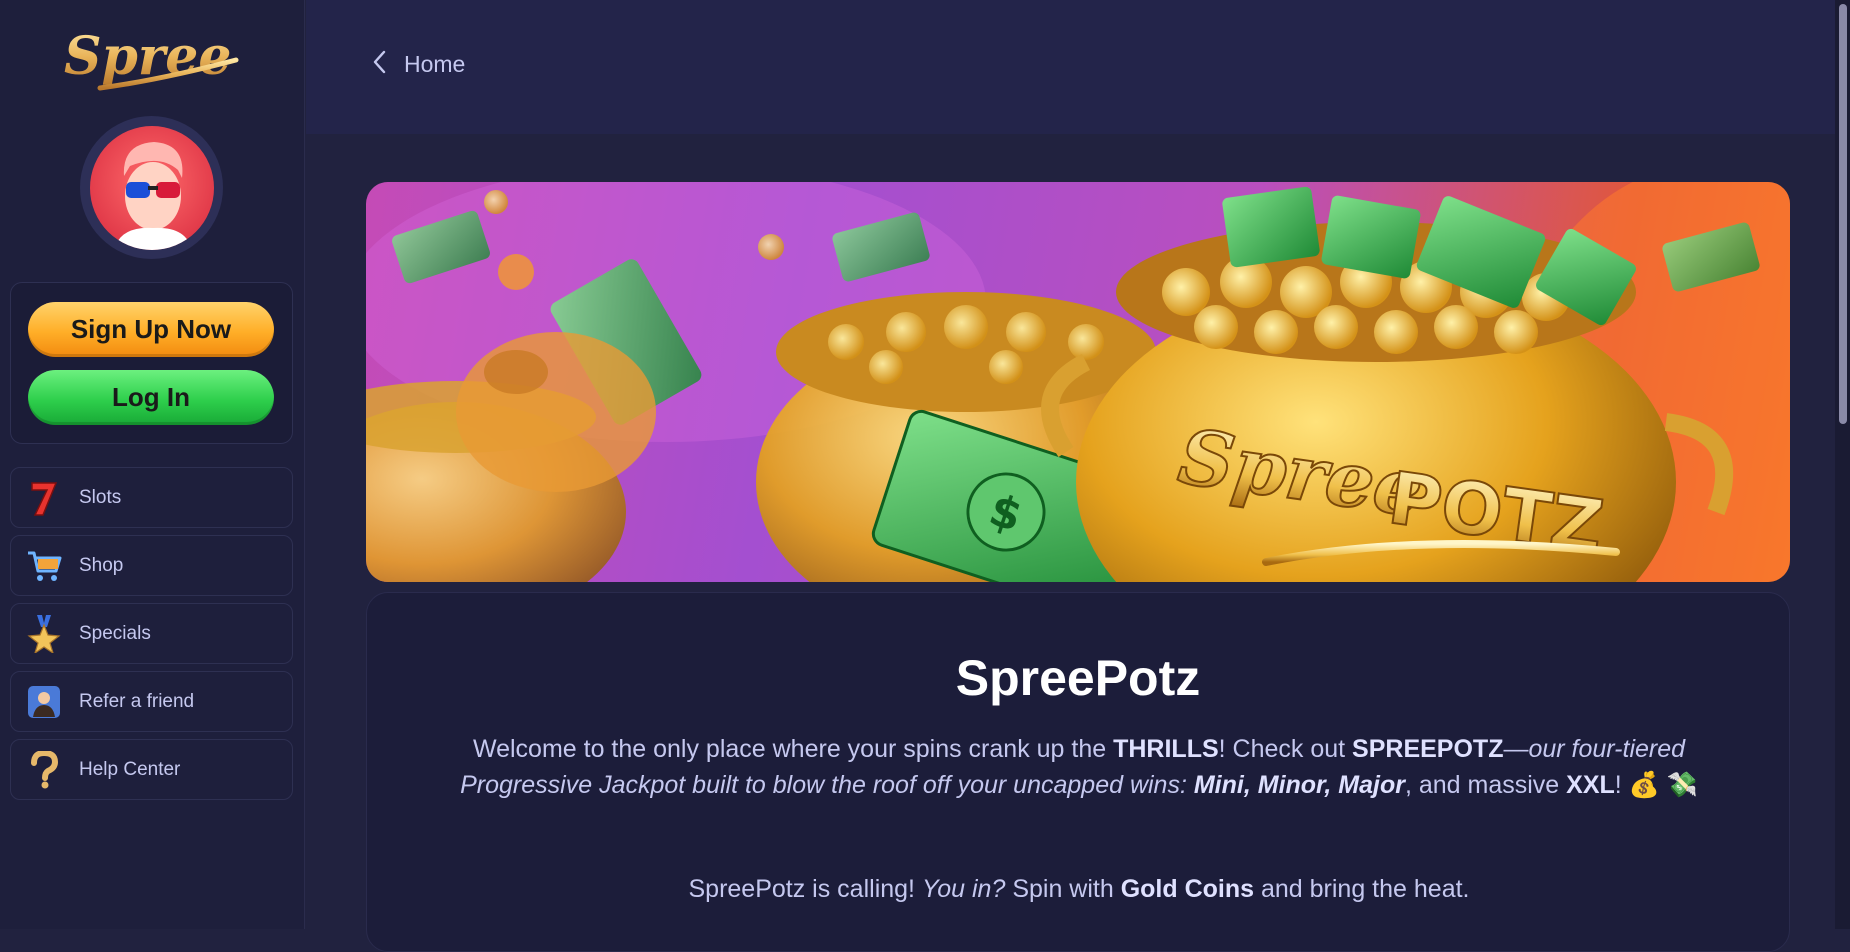 This screenshot has width=1850, height=952. Describe the element at coordinates (44, 566) in the screenshot. I see `shopping-cart-icon` at that location.